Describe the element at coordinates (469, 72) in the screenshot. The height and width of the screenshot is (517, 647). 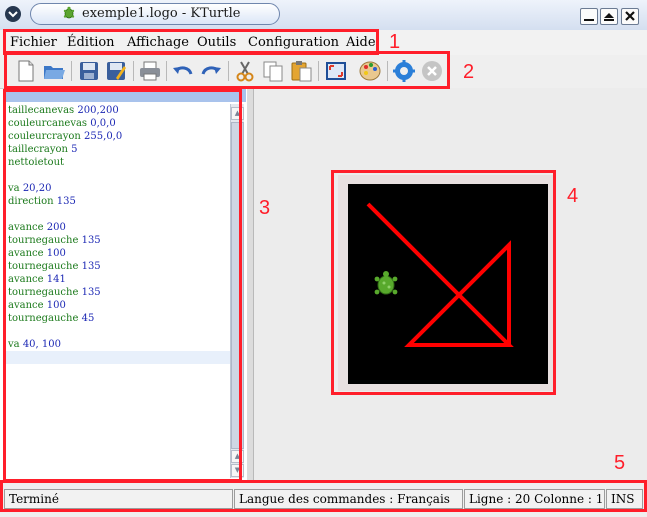
I see `annotation-label-2: 2` at that location.